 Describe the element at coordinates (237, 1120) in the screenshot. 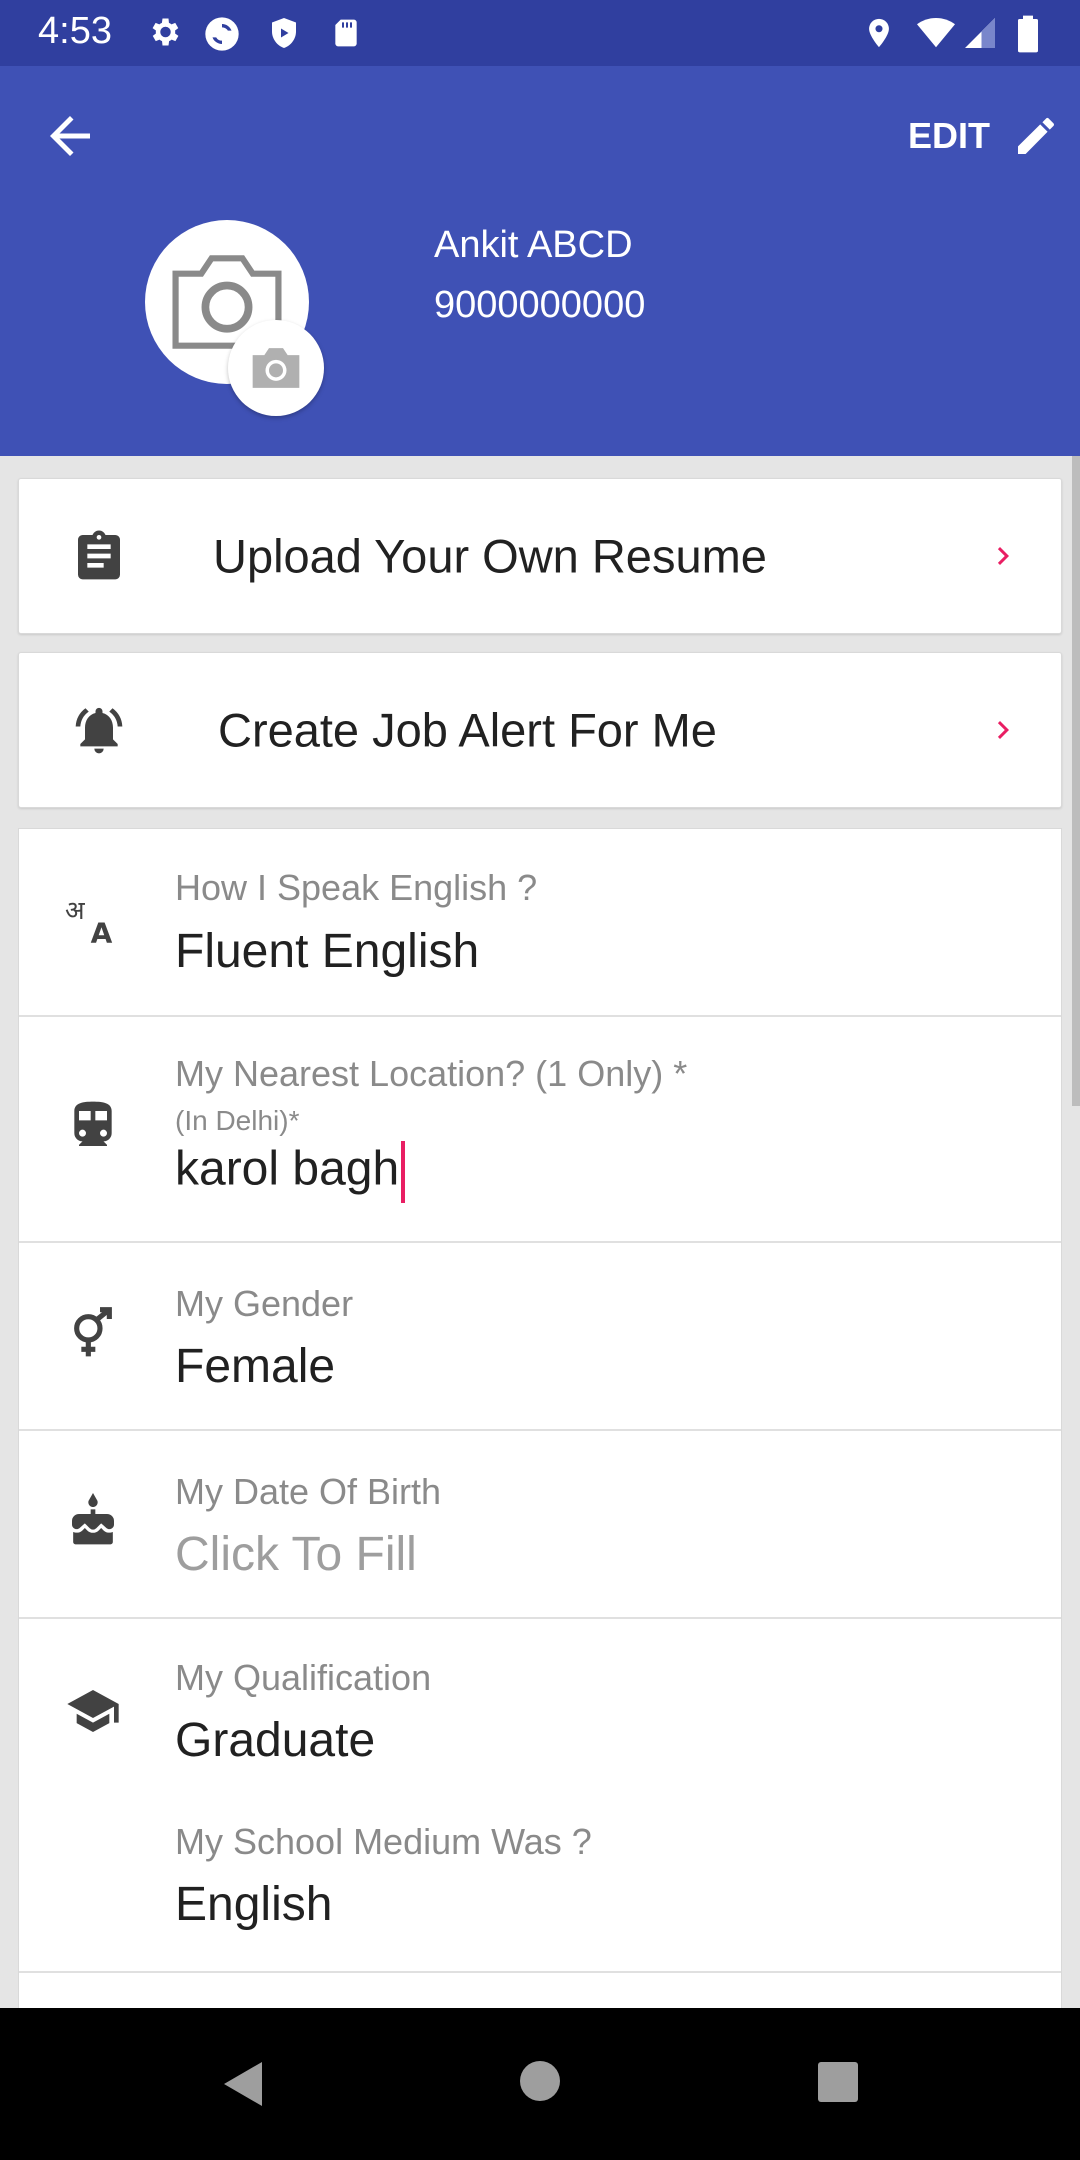

I see `location-subhint: (In Delhi)*` at that location.